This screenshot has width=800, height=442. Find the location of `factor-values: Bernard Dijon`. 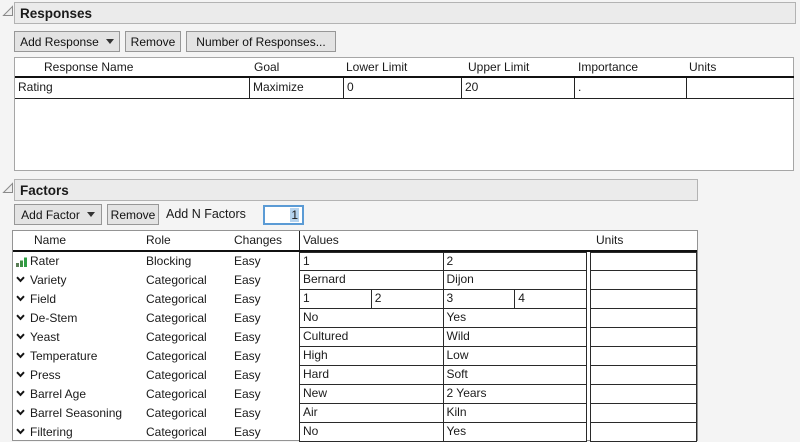

factor-values: Bernard Dijon is located at coordinates (443, 280).